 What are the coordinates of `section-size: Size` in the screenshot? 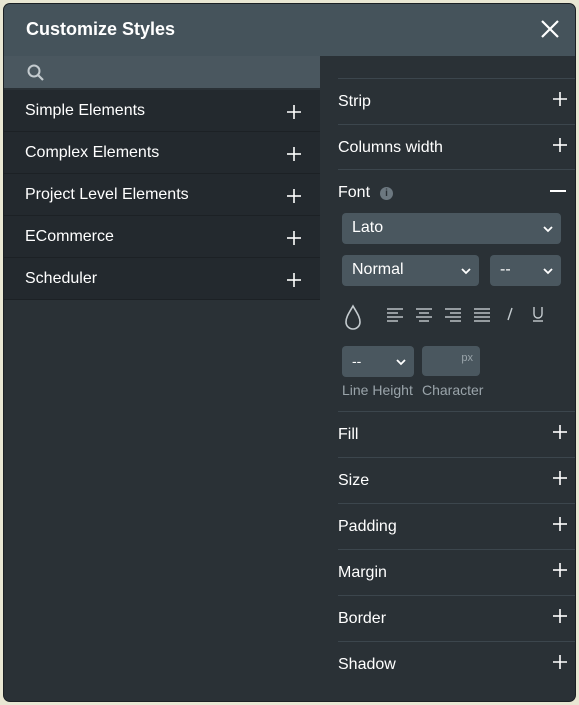 It's located at (456, 480).